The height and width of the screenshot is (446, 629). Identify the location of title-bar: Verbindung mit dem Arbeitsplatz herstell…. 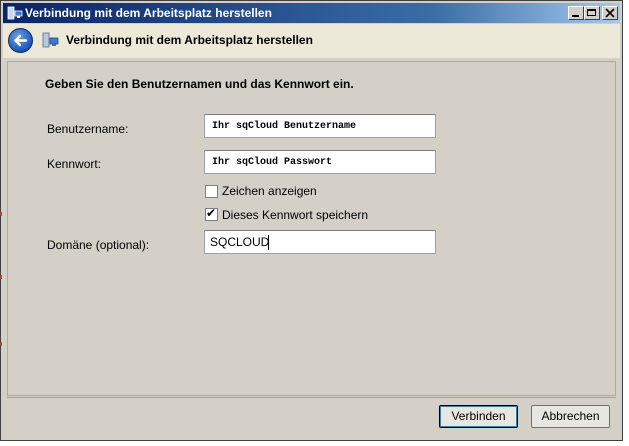
(311, 13).